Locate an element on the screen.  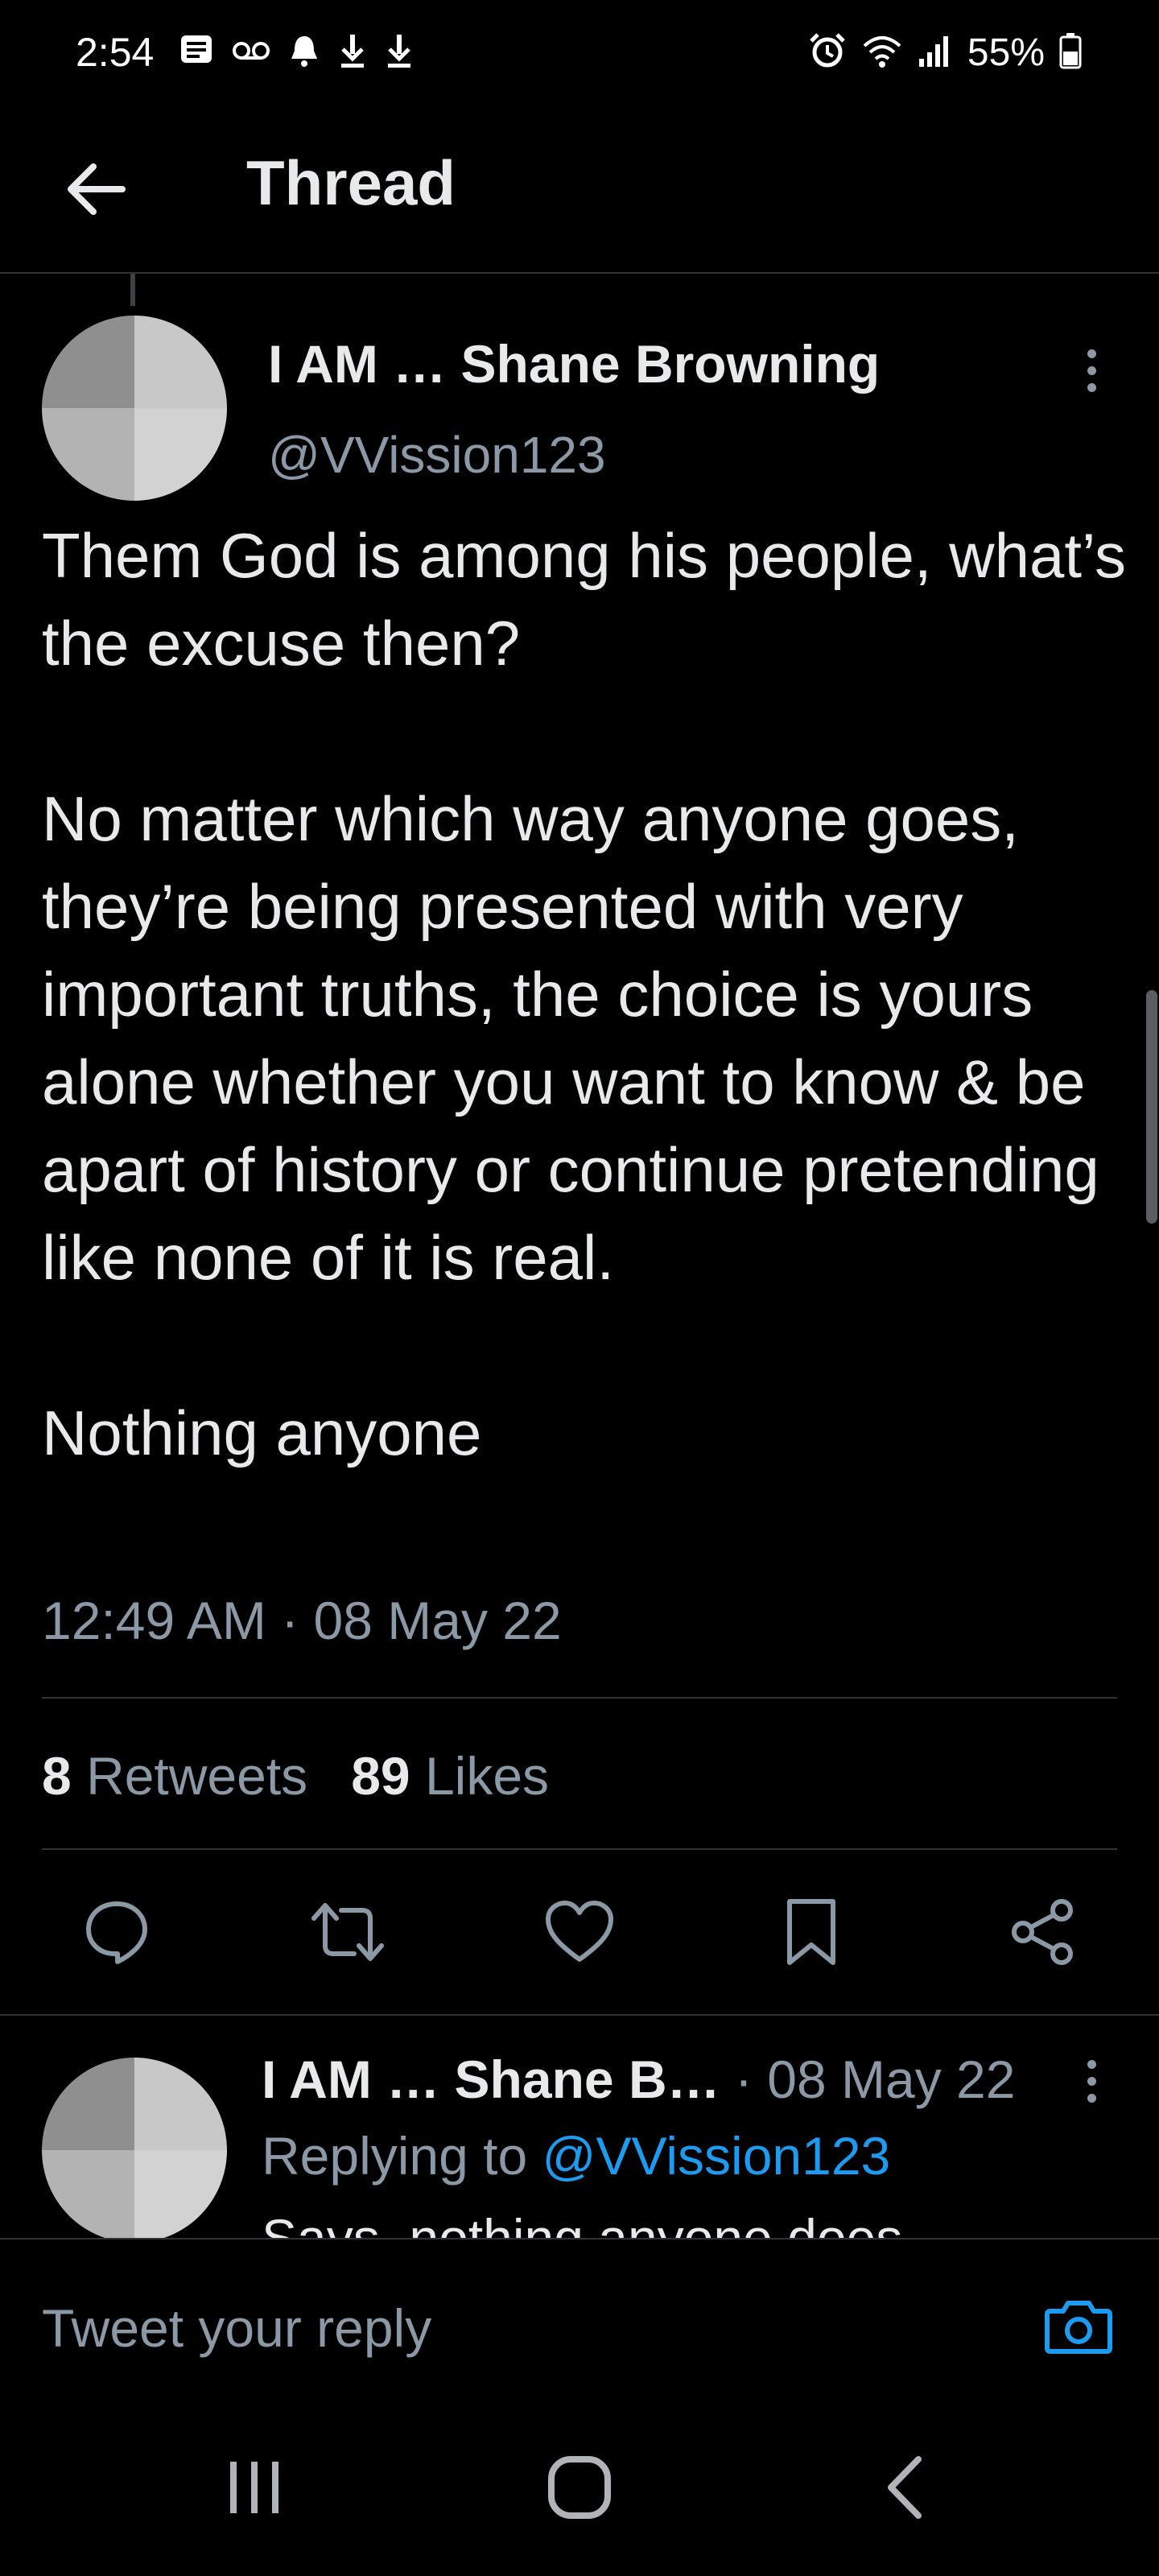
back-button is located at coordinates (96, 189).